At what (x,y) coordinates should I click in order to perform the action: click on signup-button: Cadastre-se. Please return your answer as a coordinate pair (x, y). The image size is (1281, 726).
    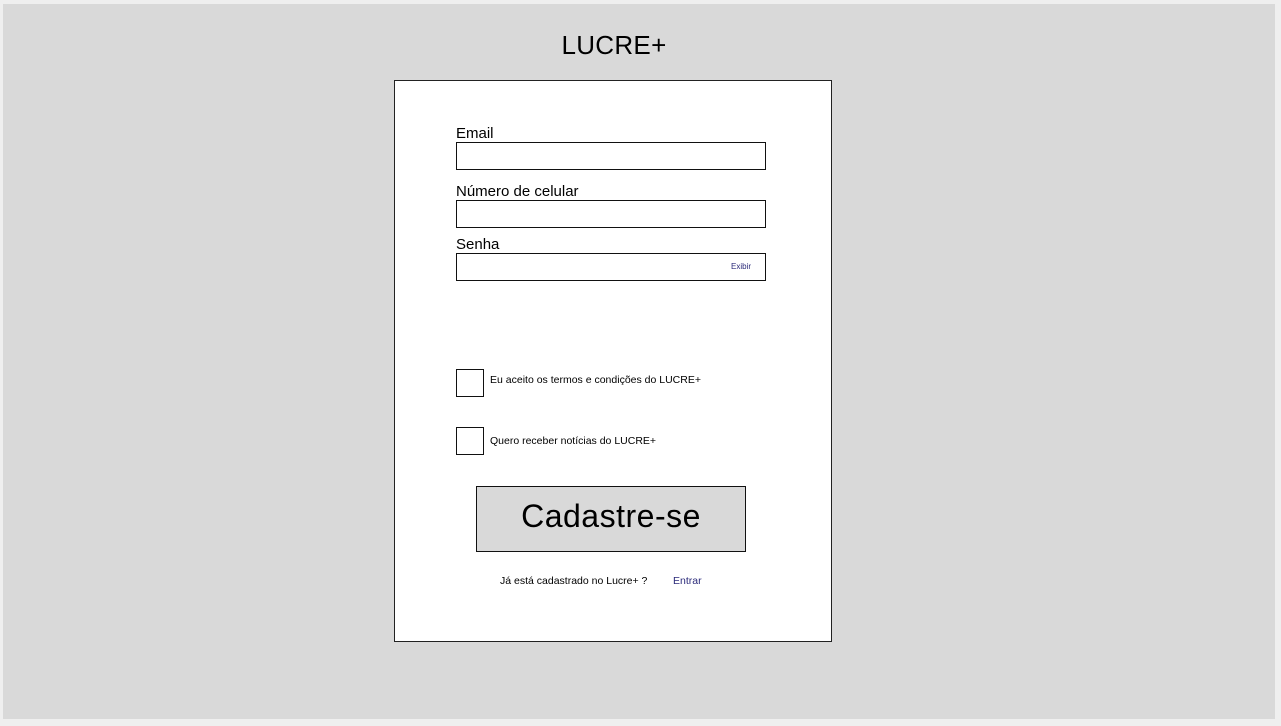
    Looking at the image, I should click on (611, 519).